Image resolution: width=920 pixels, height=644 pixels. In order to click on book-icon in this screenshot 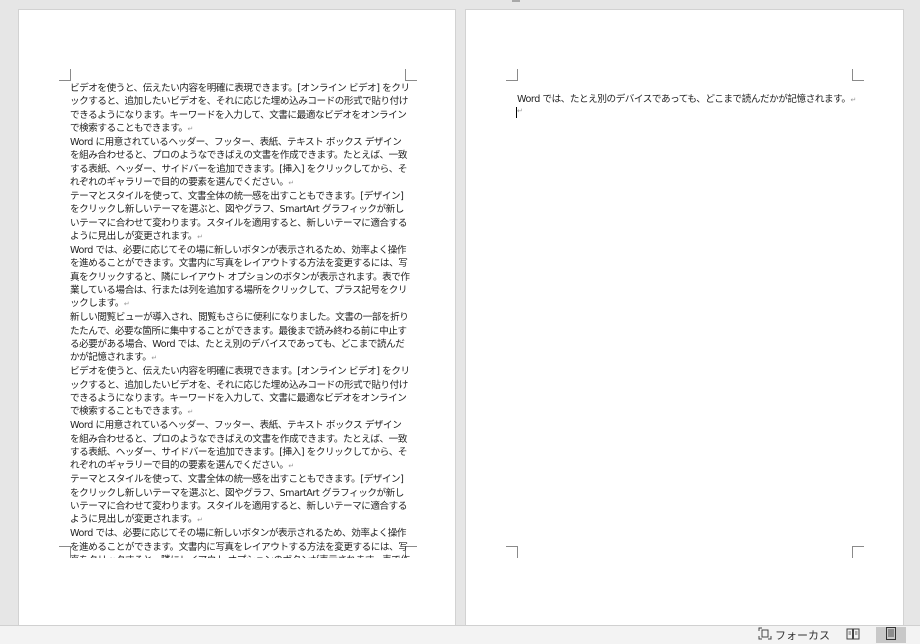, I will do `click(853, 635)`.